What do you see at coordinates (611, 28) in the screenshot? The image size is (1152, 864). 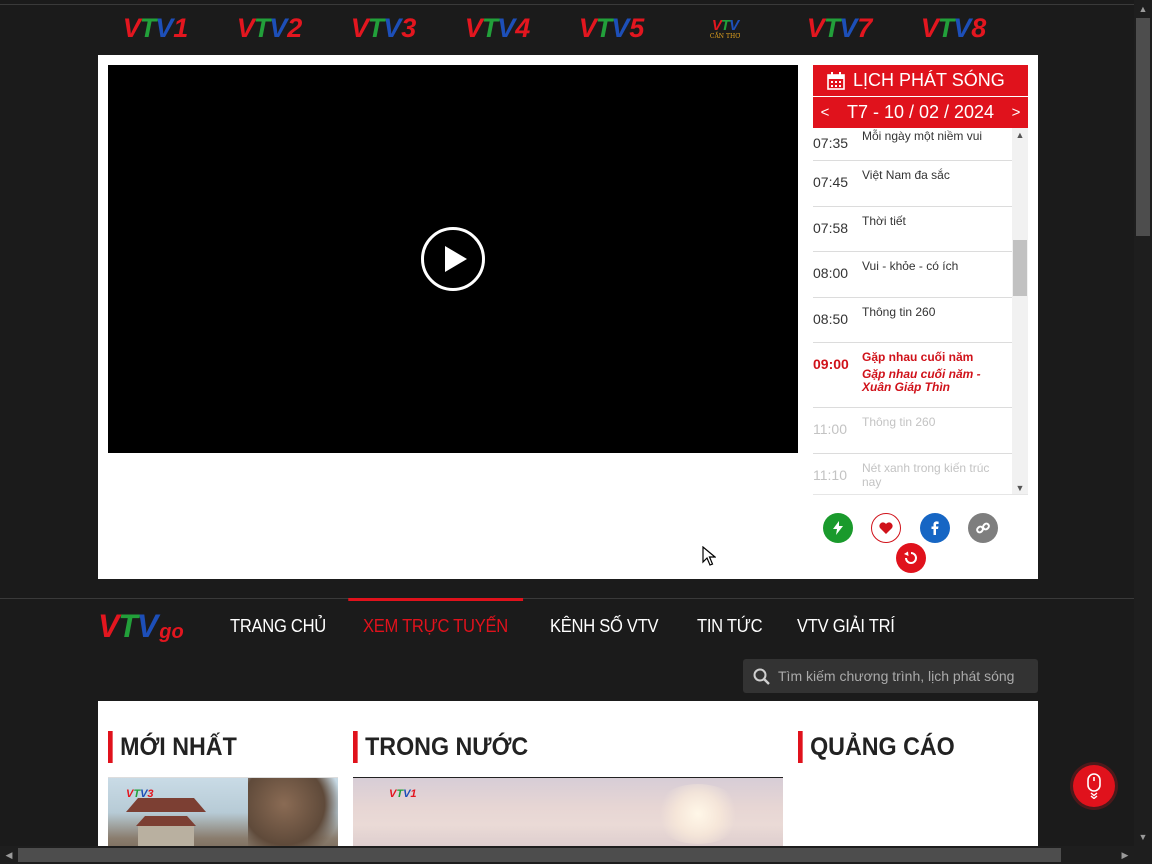 I see `channel-vtv5: VTV5` at bounding box center [611, 28].